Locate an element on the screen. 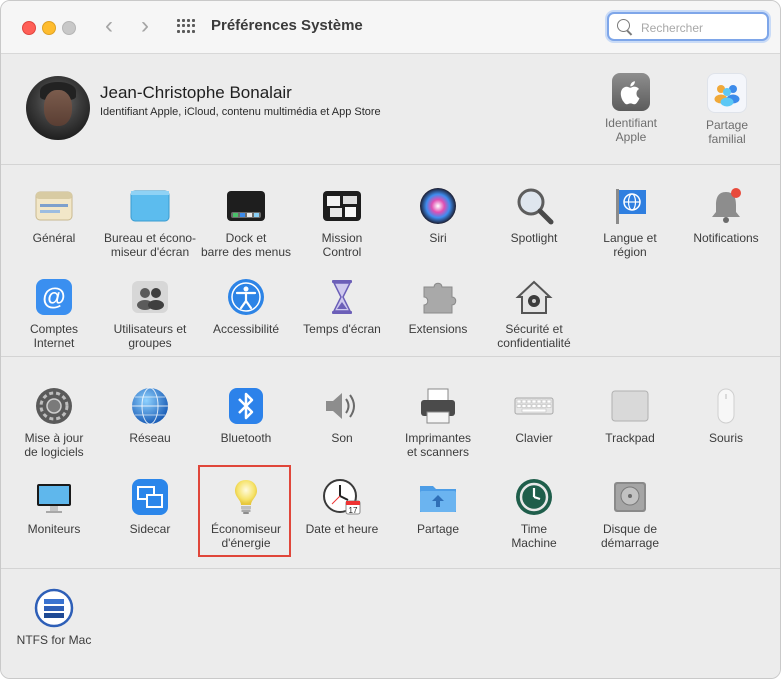  spotlight-icon is located at coordinates (534, 206).